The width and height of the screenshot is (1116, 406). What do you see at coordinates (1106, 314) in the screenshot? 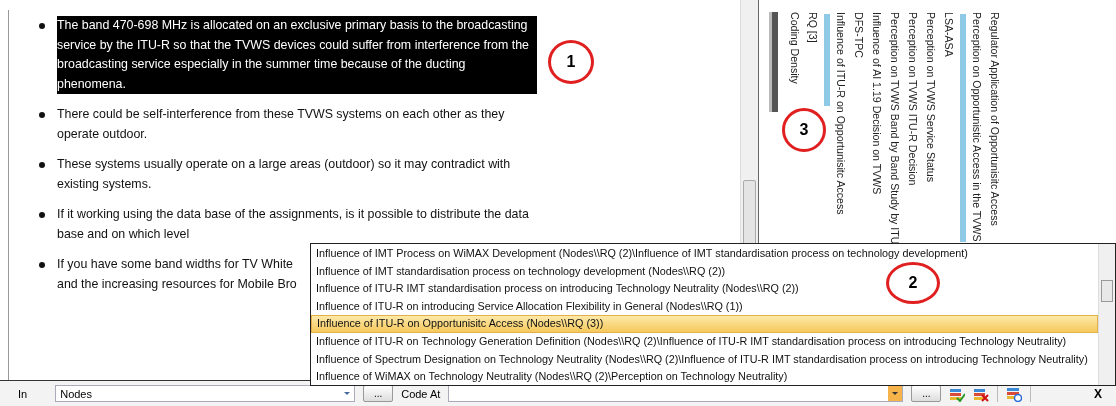
I see `vertical-scrollbar` at bounding box center [1106, 314].